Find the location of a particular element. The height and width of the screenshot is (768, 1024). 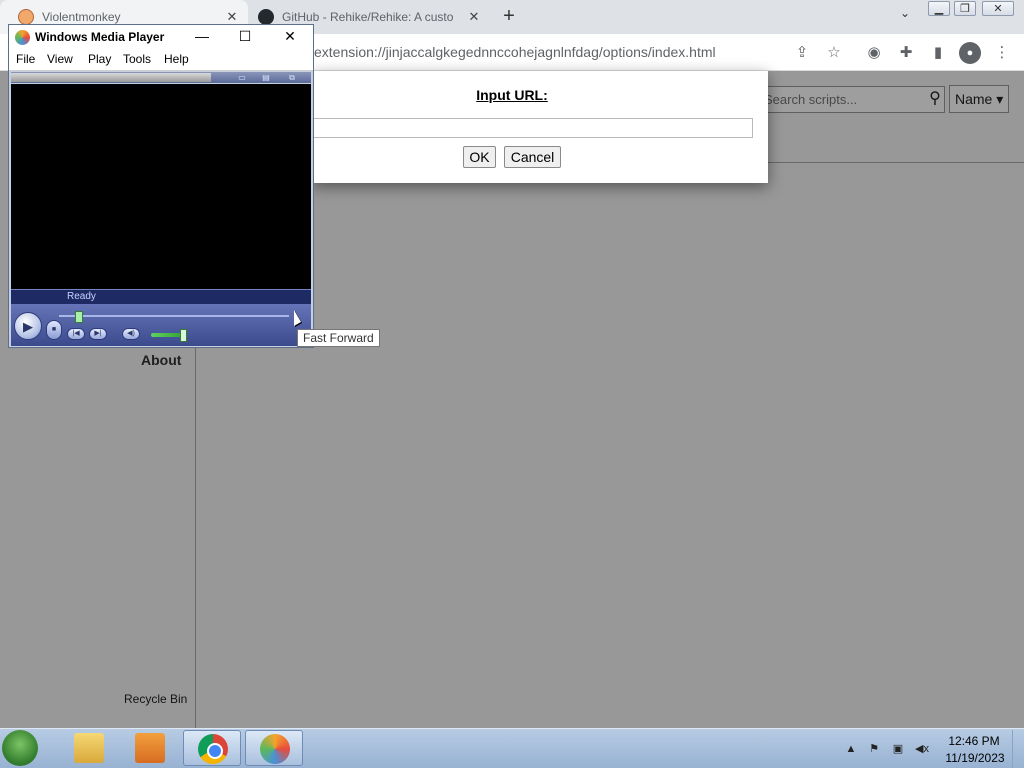

volume-muted-icon: ◀x is located at coordinates (922, 749).